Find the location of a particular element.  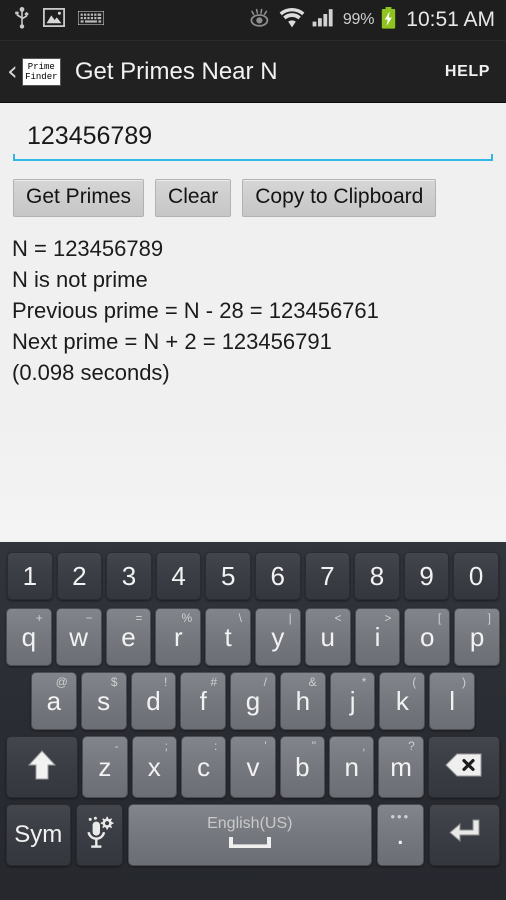

enter-return-icon is located at coordinates (465, 835).